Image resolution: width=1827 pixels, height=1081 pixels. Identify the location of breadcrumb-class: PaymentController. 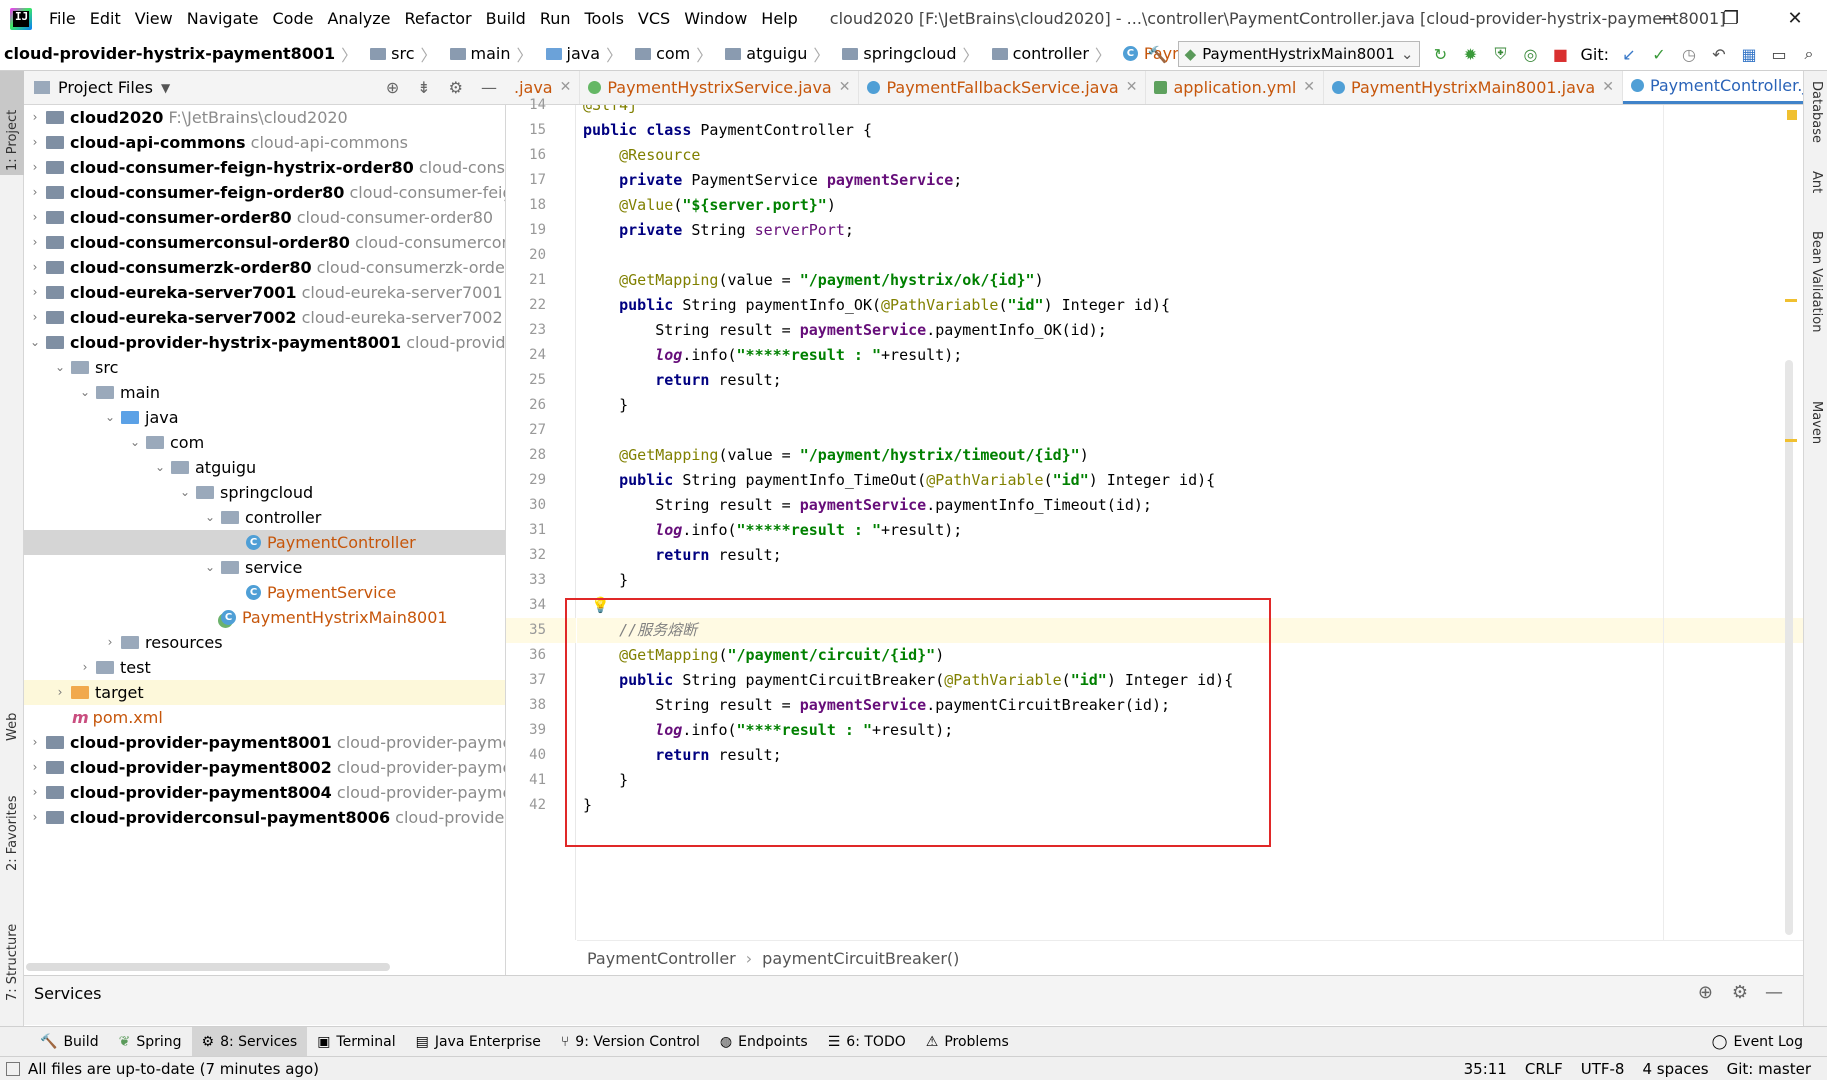
(661, 958).